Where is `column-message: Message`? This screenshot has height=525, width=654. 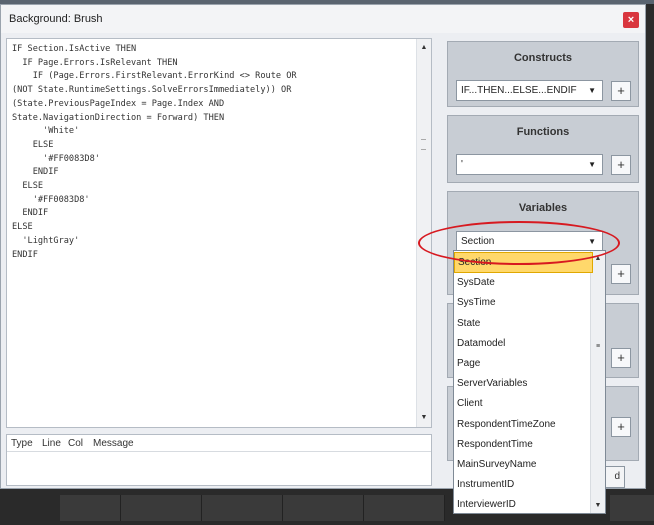 column-message: Message is located at coordinates (113, 443).